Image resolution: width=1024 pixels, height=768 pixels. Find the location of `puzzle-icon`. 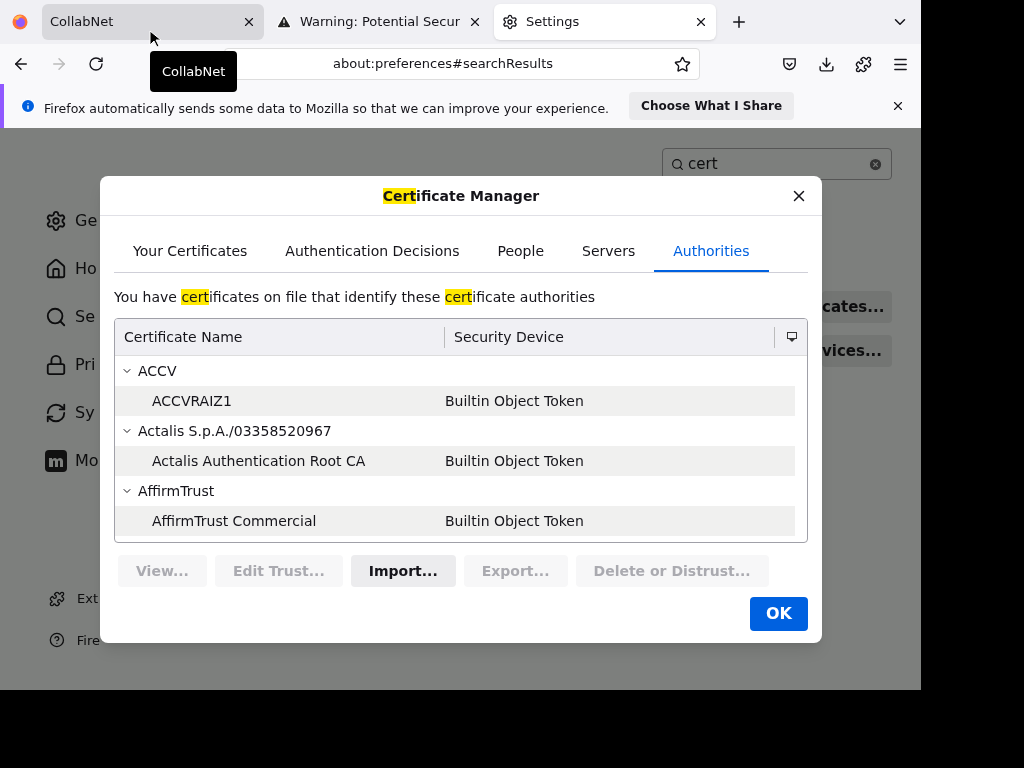

puzzle-icon is located at coordinates (57, 598).